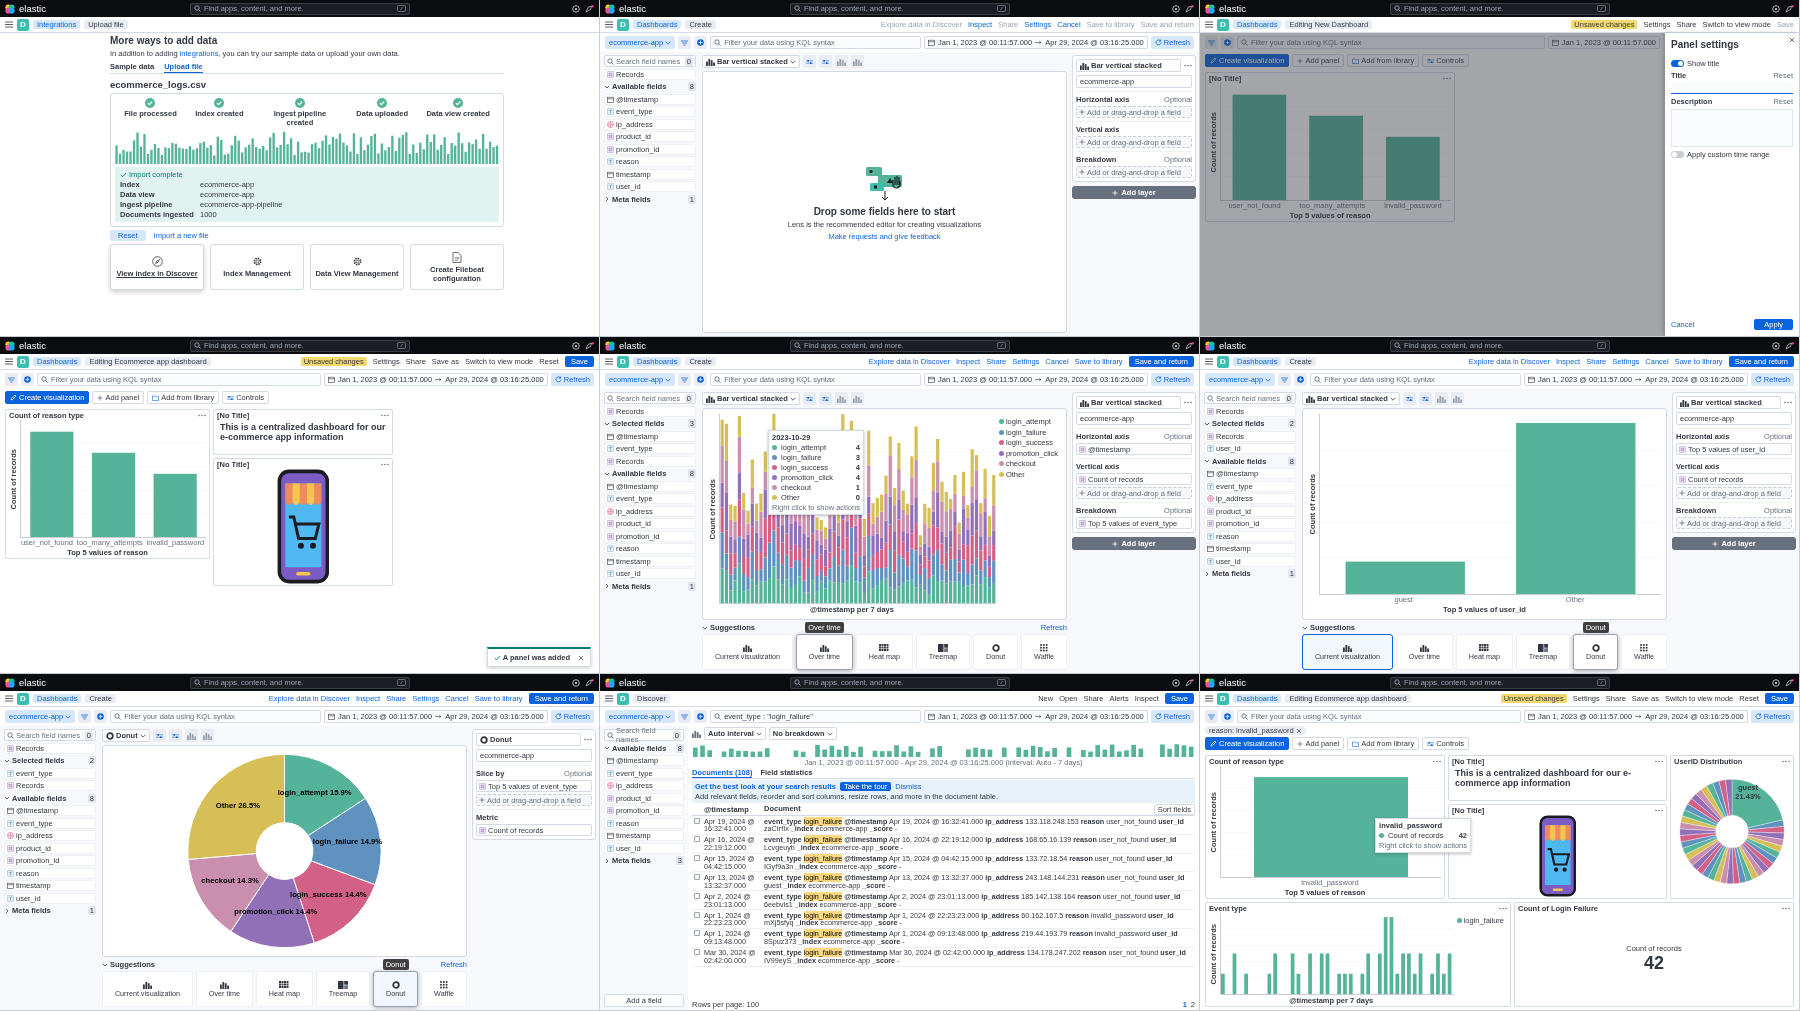 The width and height of the screenshot is (1800, 1011). What do you see at coordinates (1705, 45) in the screenshot?
I see `flyout-title: Panel settings` at bounding box center [1705, 45].